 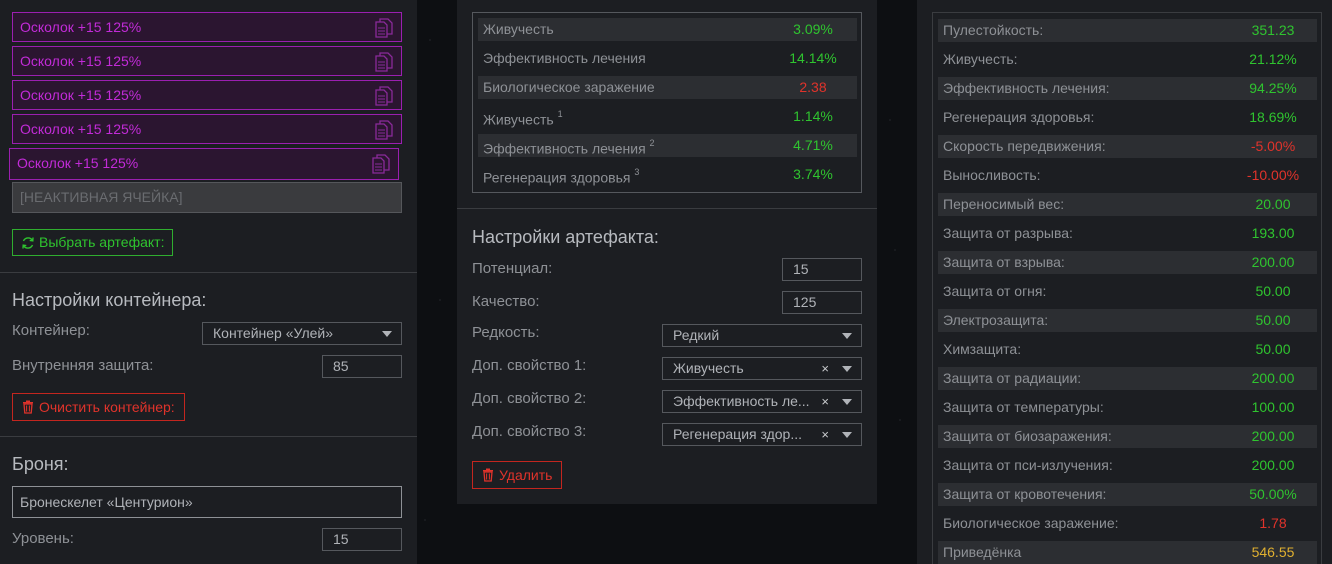 What do you see at coordinates (83, 365) in the screenshot?
I see `inner-protection-label: Внутренняя защита:` at bounding box center [83, 365].